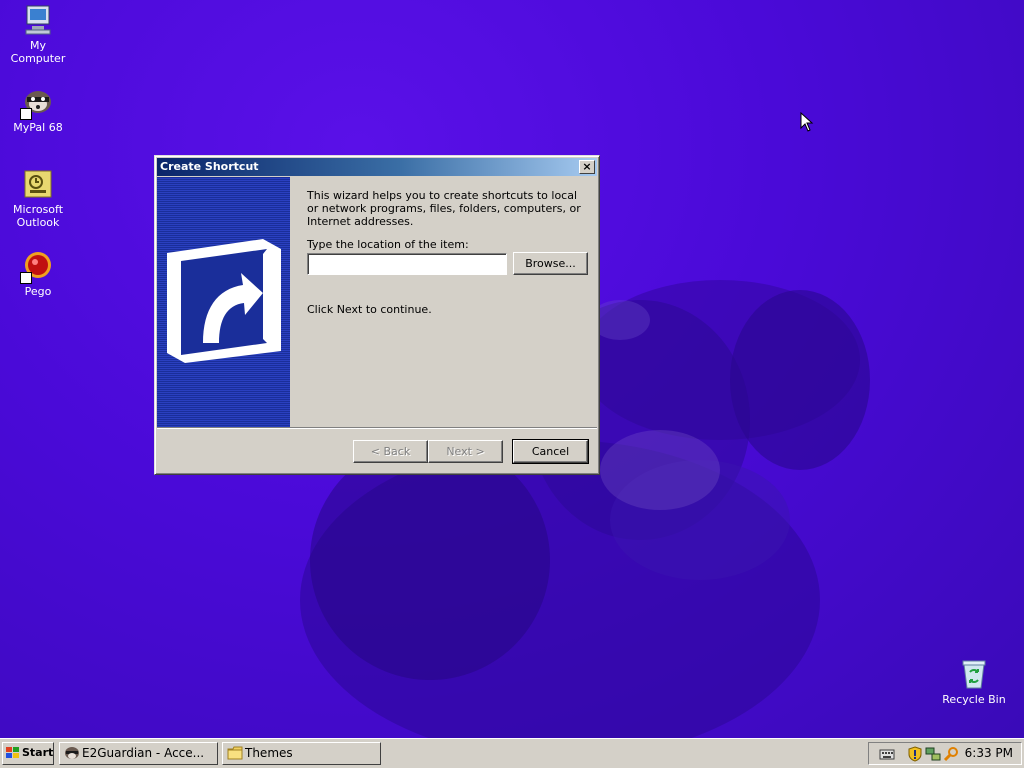  I want to click on cancel-button: Cancel, so click(550, 451).